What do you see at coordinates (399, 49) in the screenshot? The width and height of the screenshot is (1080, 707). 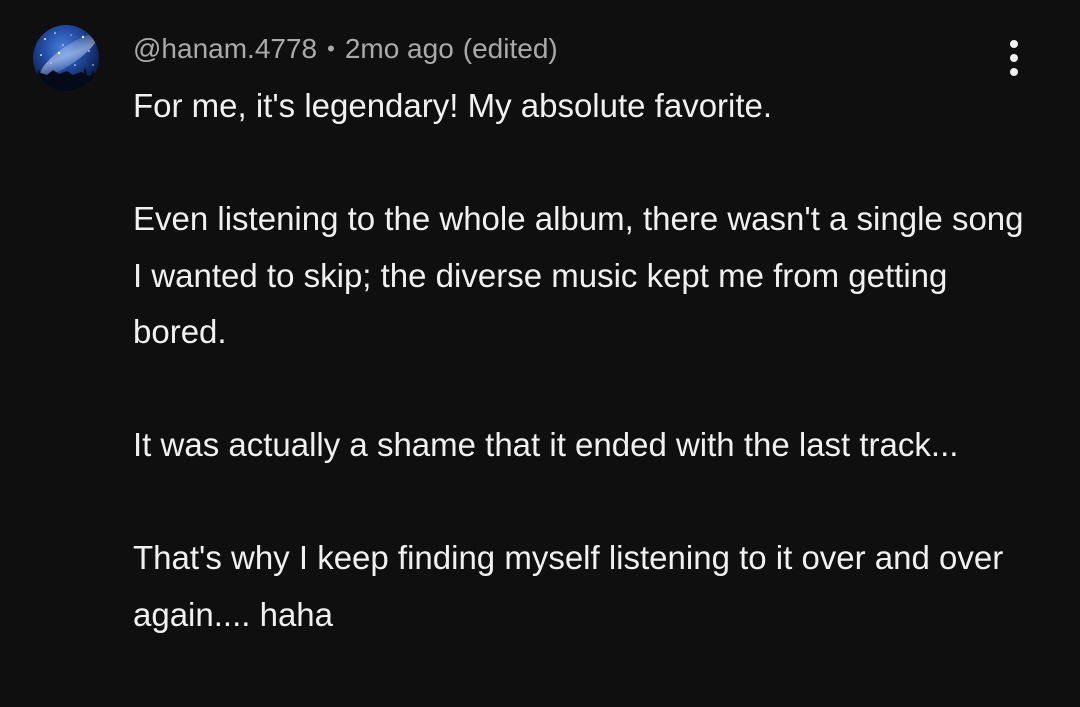 I see `timestamp-link: 2mo ago` at bounding box center [399, 49].